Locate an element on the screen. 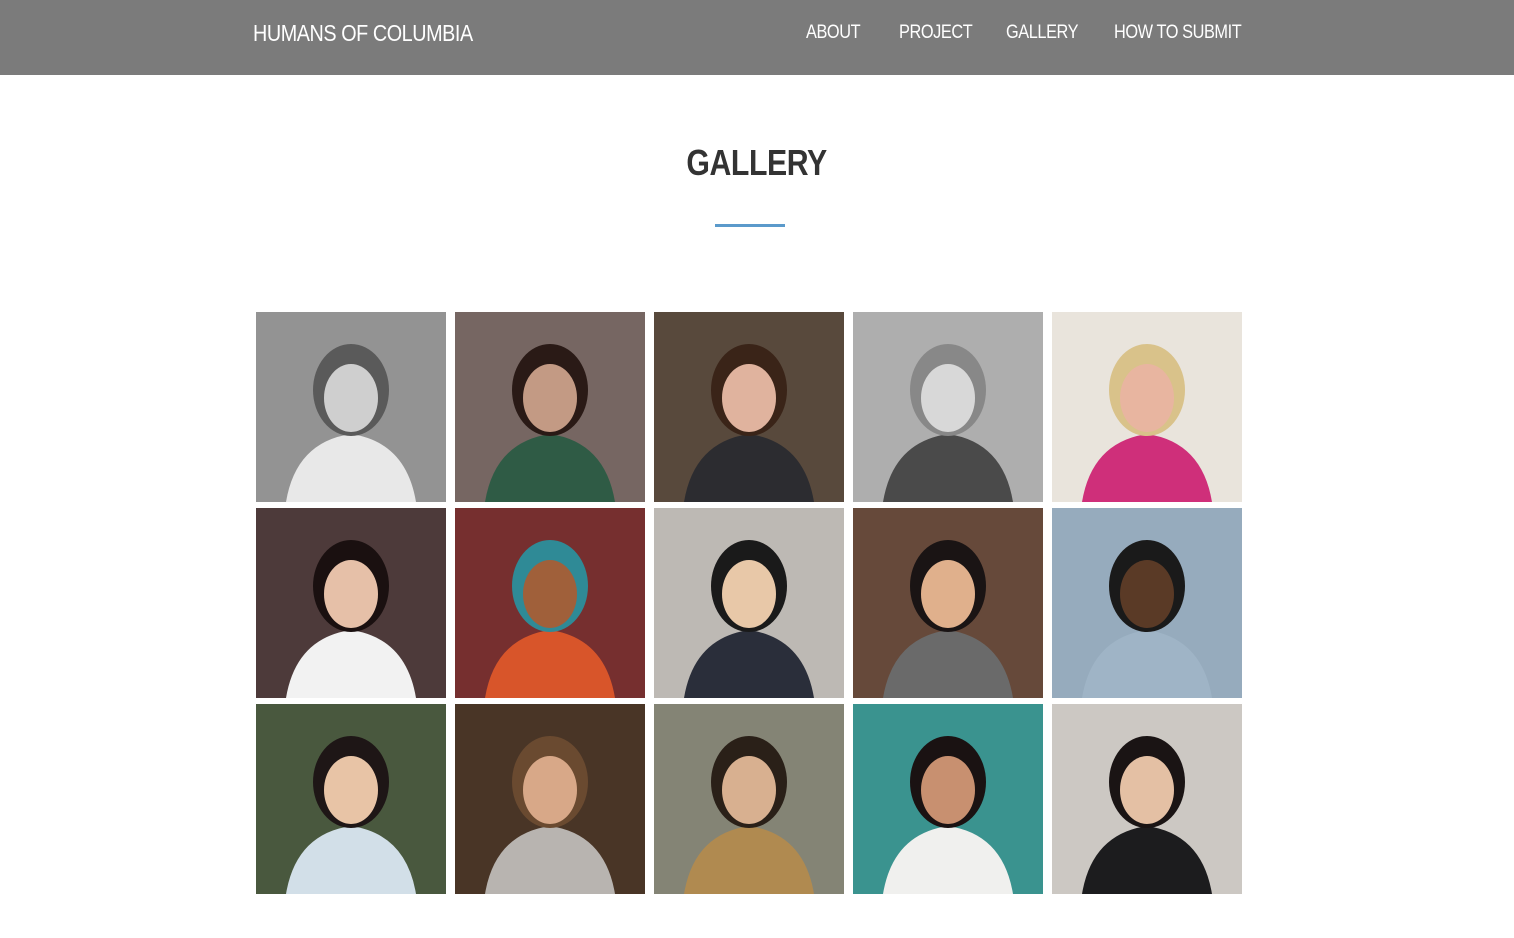  gallery-photo-woman-library-shelves is located at coordinates (351, 603).